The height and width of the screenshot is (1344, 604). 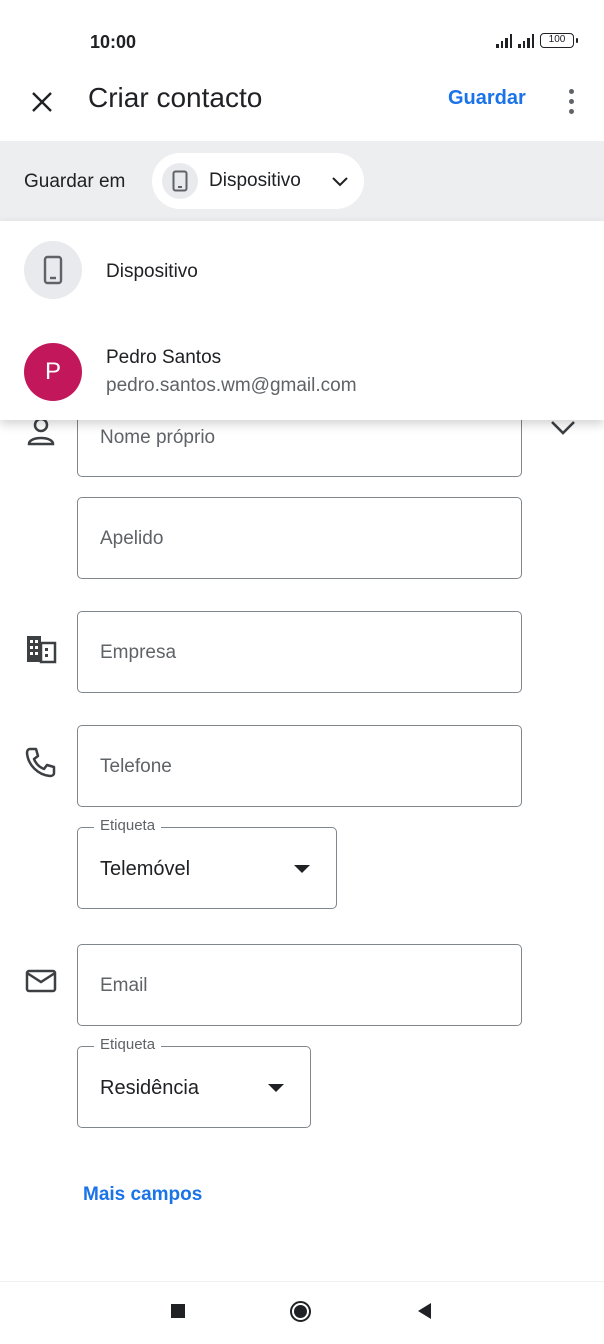 I want to click on email-label-select: Etiqueta Residência, so click(x=194, y=1082).